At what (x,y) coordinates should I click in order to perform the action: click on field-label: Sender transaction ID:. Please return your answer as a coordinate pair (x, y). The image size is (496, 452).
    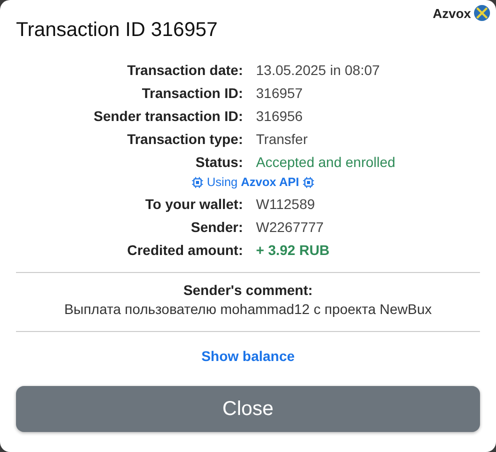
    Looking at the image, I should click on (167, 116).